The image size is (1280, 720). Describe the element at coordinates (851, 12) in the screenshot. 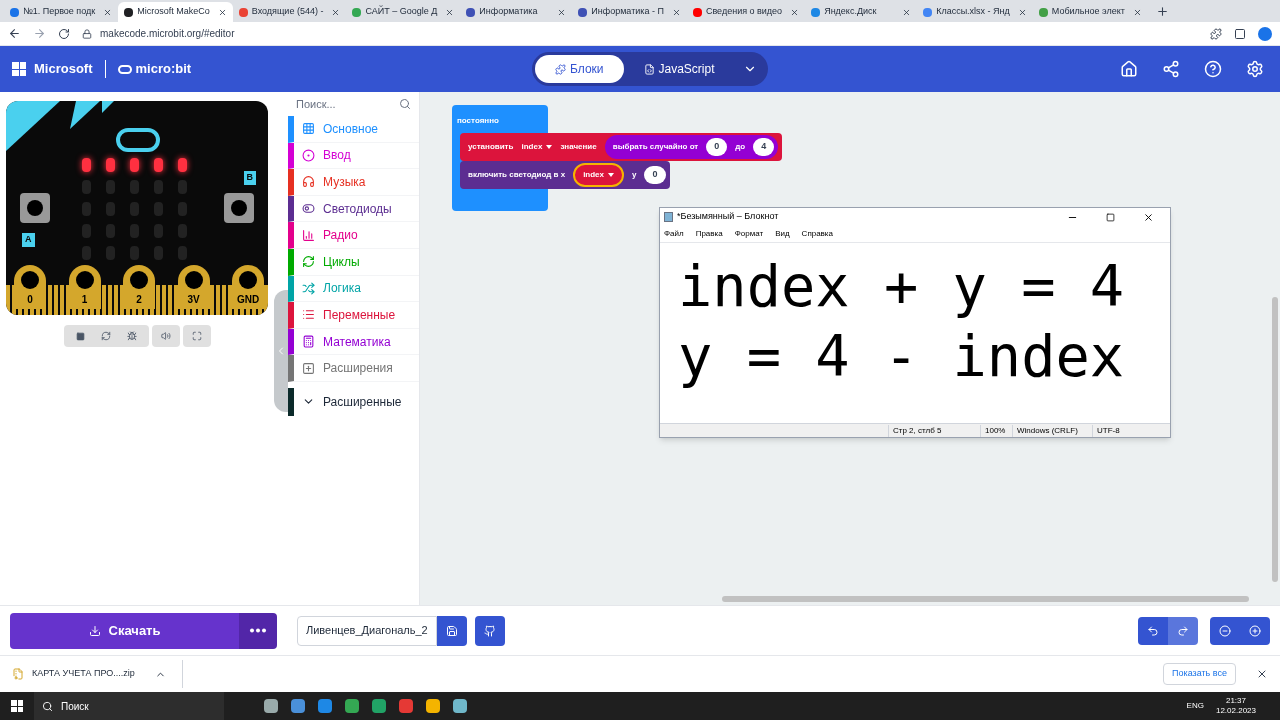

I see `tab-title: Яндекс.Диск` at that location.